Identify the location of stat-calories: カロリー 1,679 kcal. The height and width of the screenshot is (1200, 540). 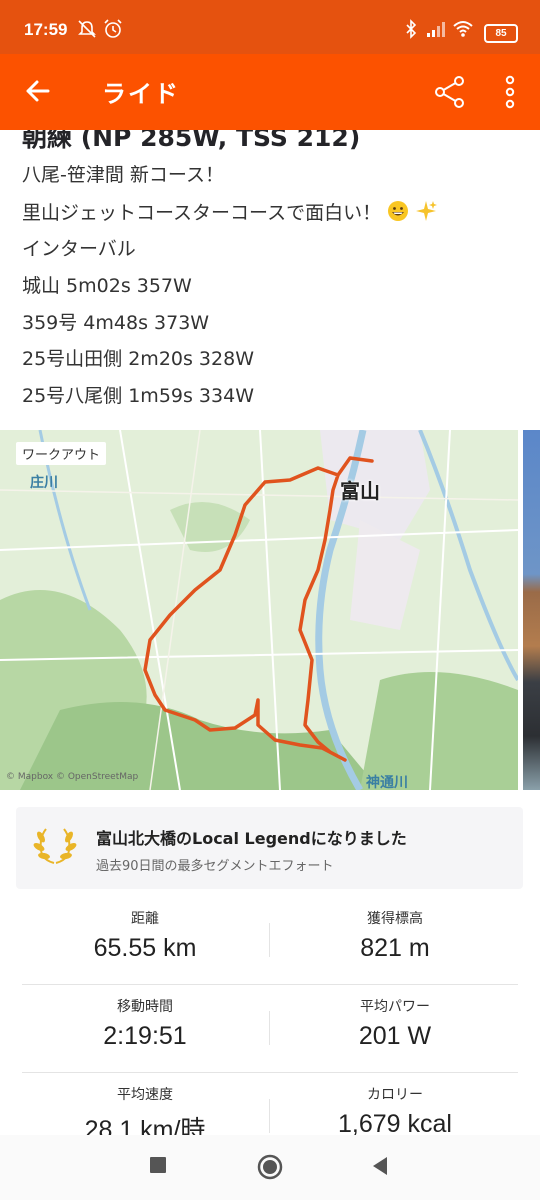
(395, 1109).